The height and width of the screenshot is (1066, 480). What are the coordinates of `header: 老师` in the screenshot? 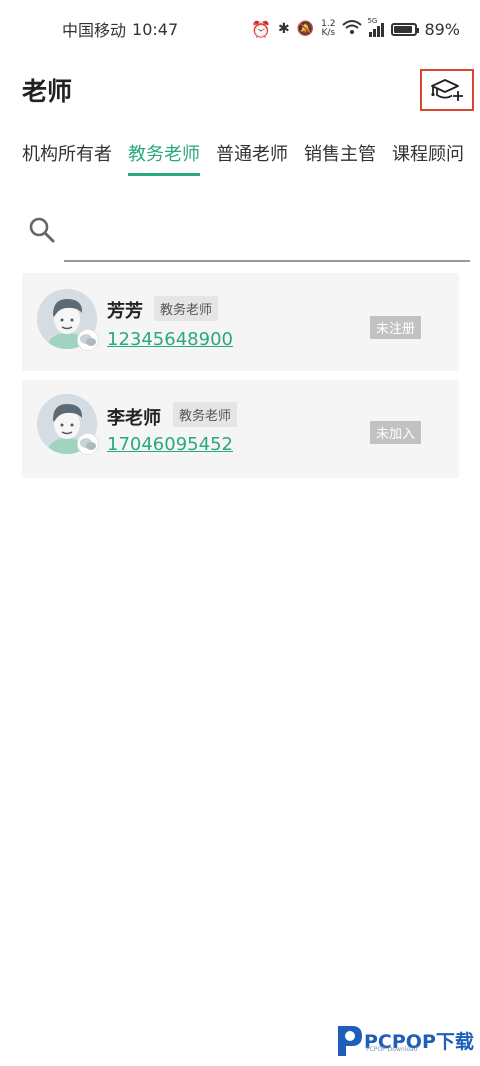 It's located at (248, 90).